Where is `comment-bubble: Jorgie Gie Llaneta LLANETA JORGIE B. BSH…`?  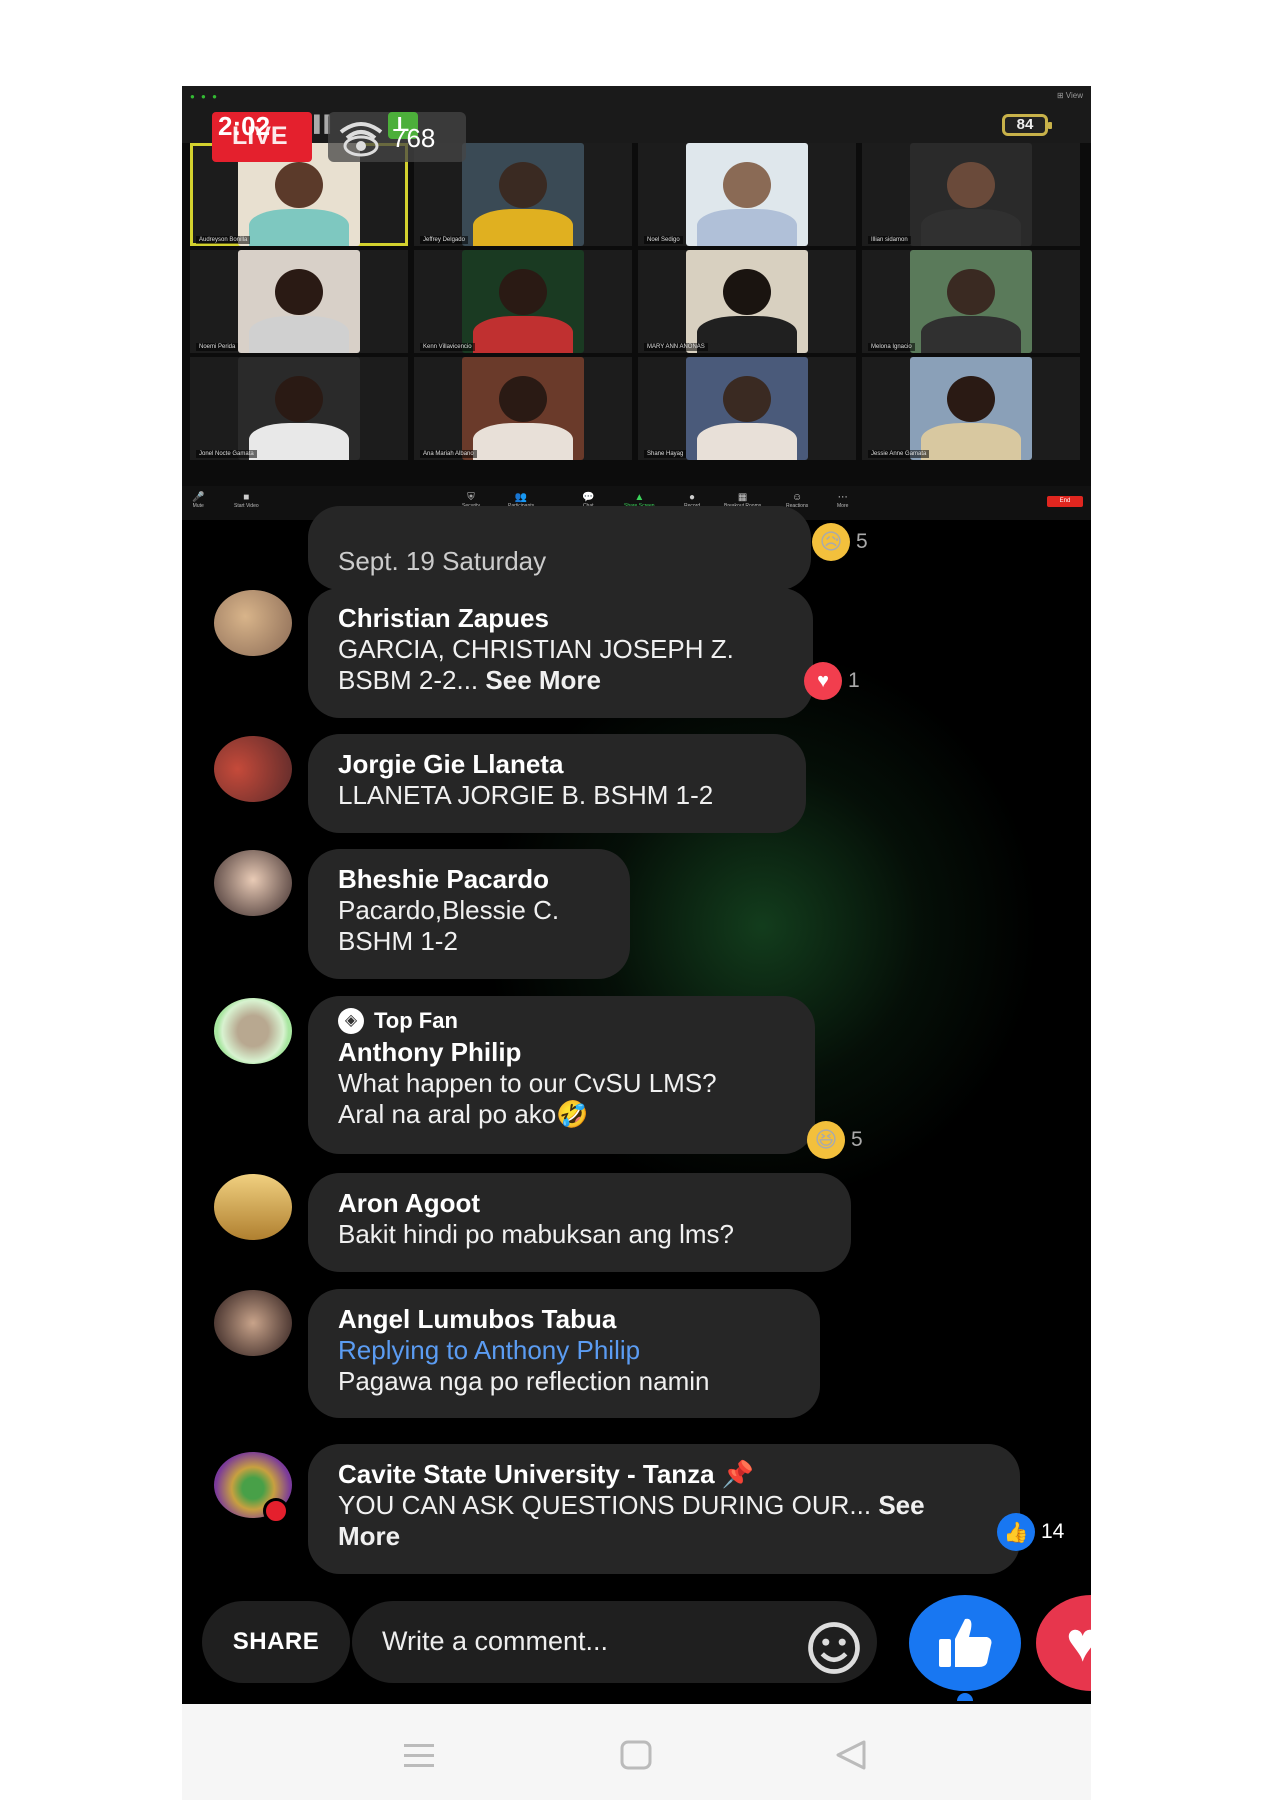 comment-bubble: Jorgie Gie Llaneta LLANETA JORGIE B. BSH… is located at coordinates (557, 783).